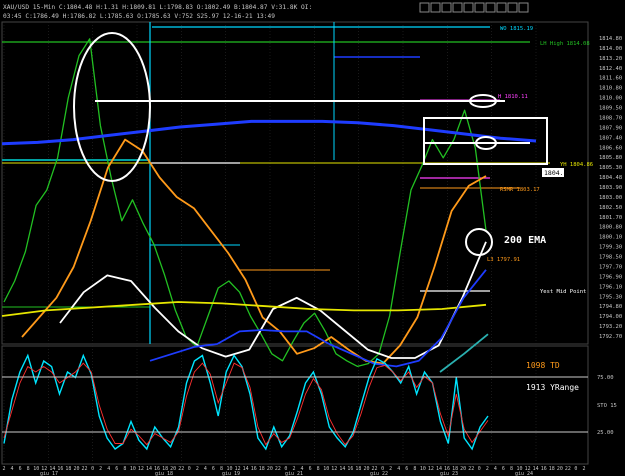 The image size is (625, 476). I want to click on price-y-tick: 1807.90, so click(610, 128).